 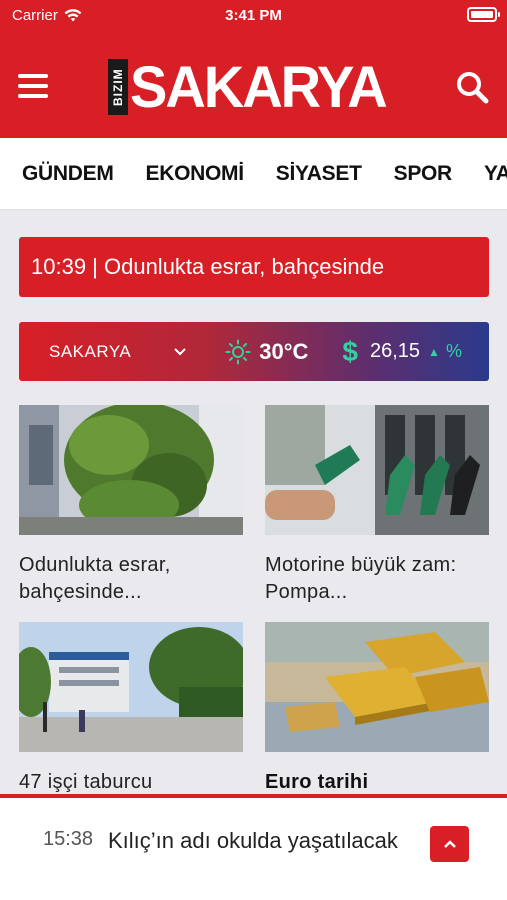 I want to click on breaking-news-ticker: 10:39 | Odunlukta esrar, bahçesinde, so click(x=254, y=267).